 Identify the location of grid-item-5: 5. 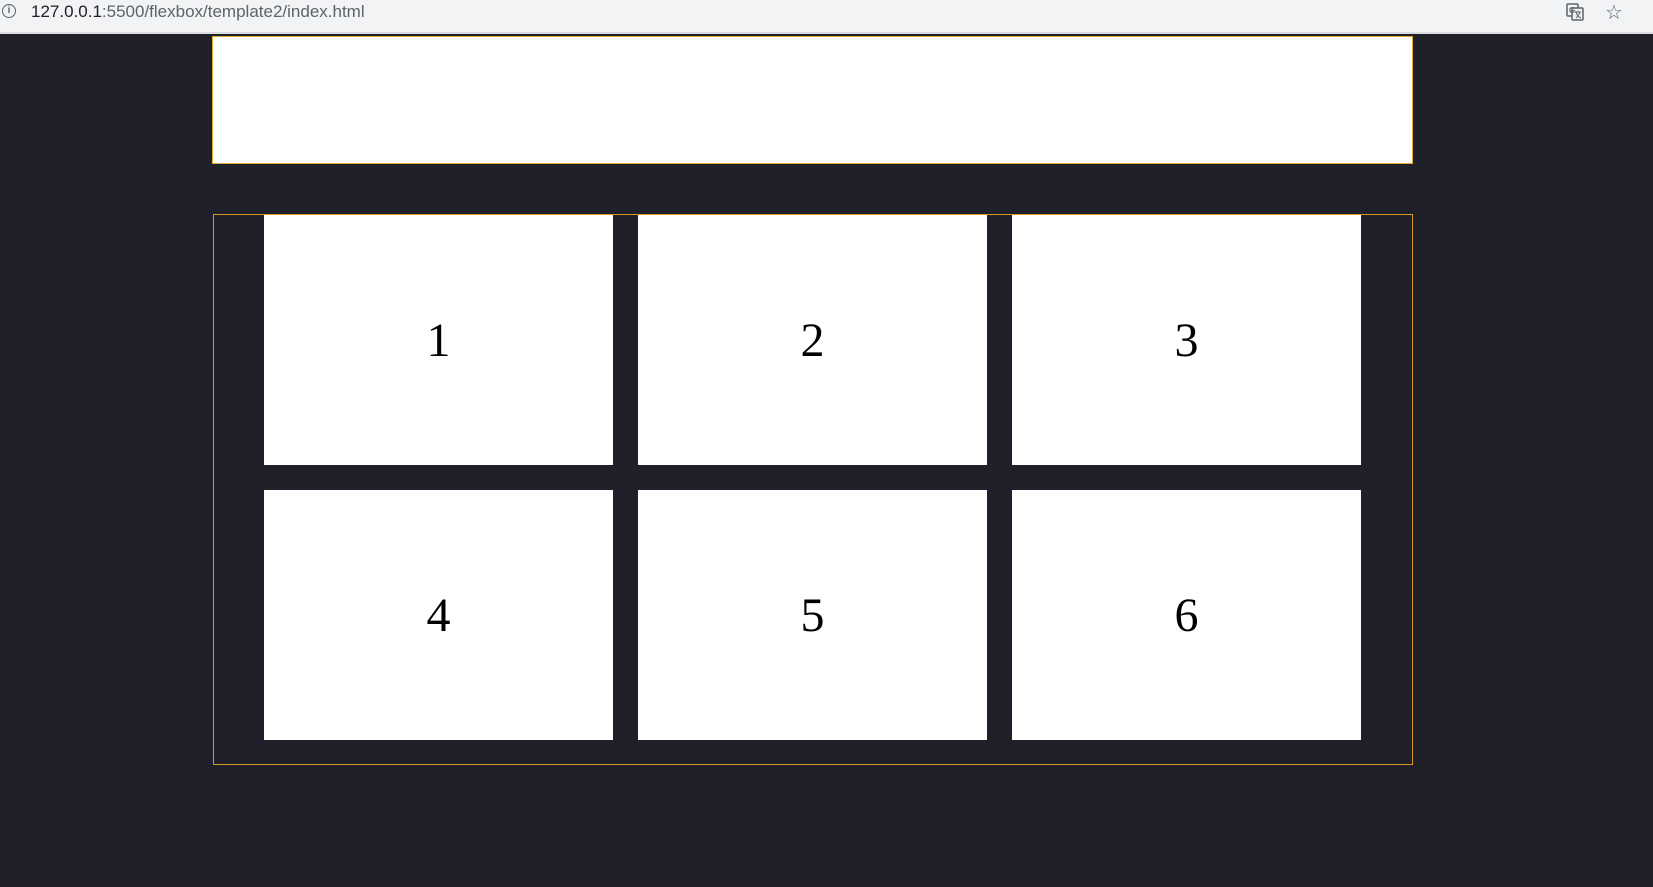
(812, 615).